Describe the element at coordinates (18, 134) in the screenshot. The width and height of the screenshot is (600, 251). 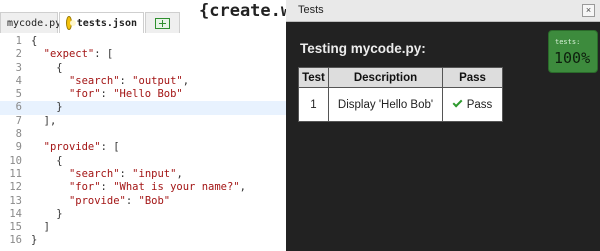
I see `line-number: 8` at that location.